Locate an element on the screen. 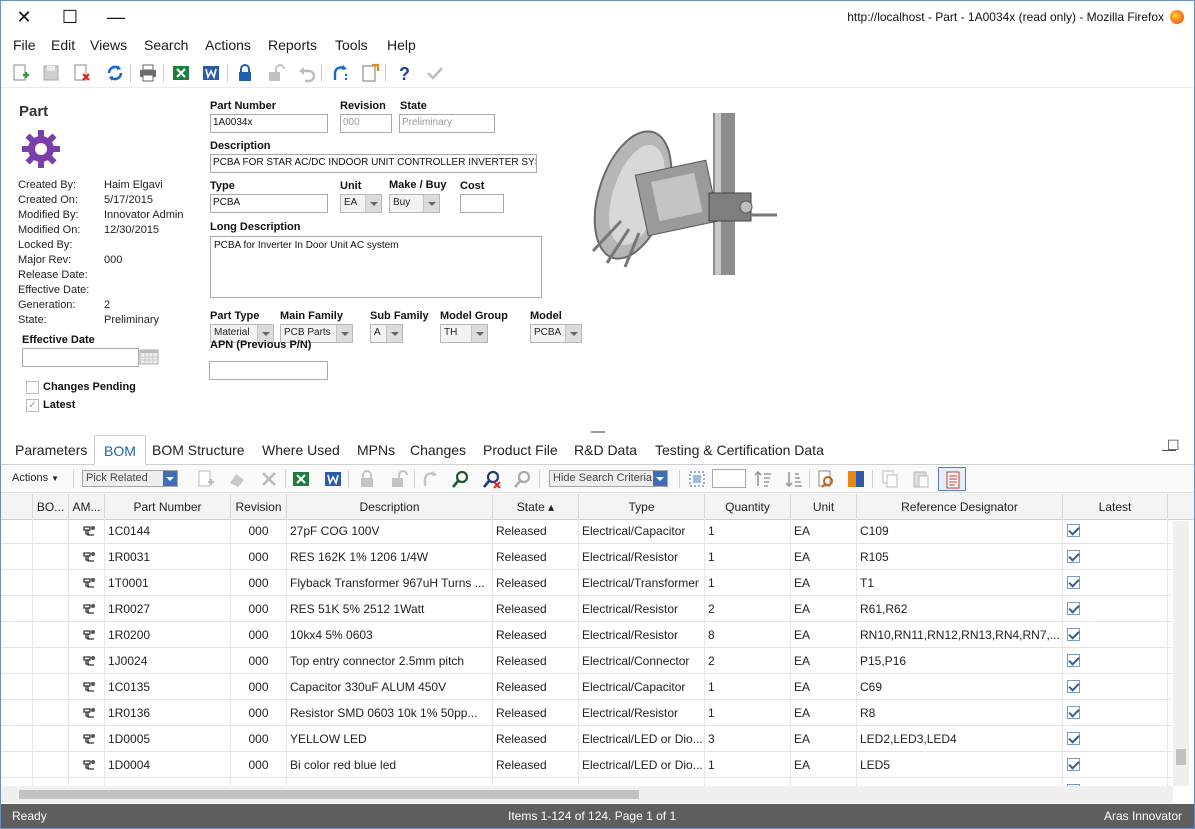  reference-designator-cell: T1 is located at coordinates (960, 583).